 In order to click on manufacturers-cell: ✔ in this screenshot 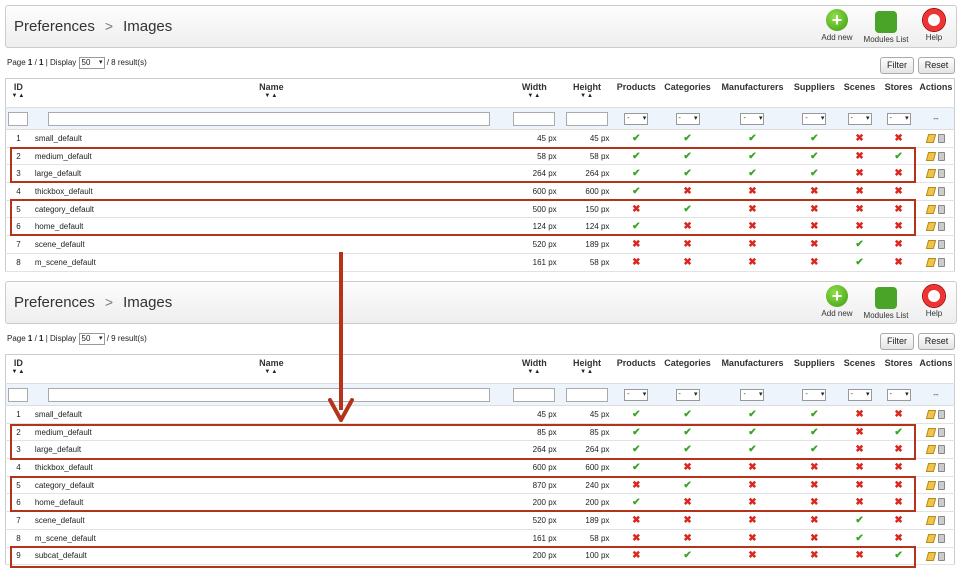, I will do `click(752, 174)`.